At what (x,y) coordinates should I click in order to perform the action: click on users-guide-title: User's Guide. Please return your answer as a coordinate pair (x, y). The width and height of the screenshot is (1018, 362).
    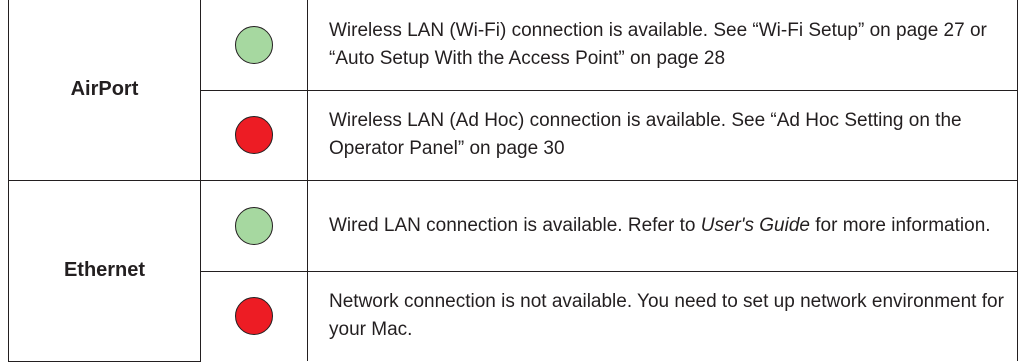
    Looking at the image, I should click on (755, 225).